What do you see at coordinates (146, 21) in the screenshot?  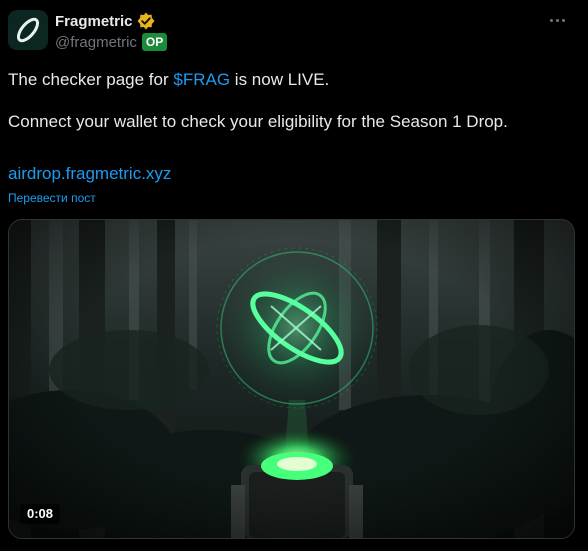 I see `verified-badge-icon` at bounding box center [146, 21].